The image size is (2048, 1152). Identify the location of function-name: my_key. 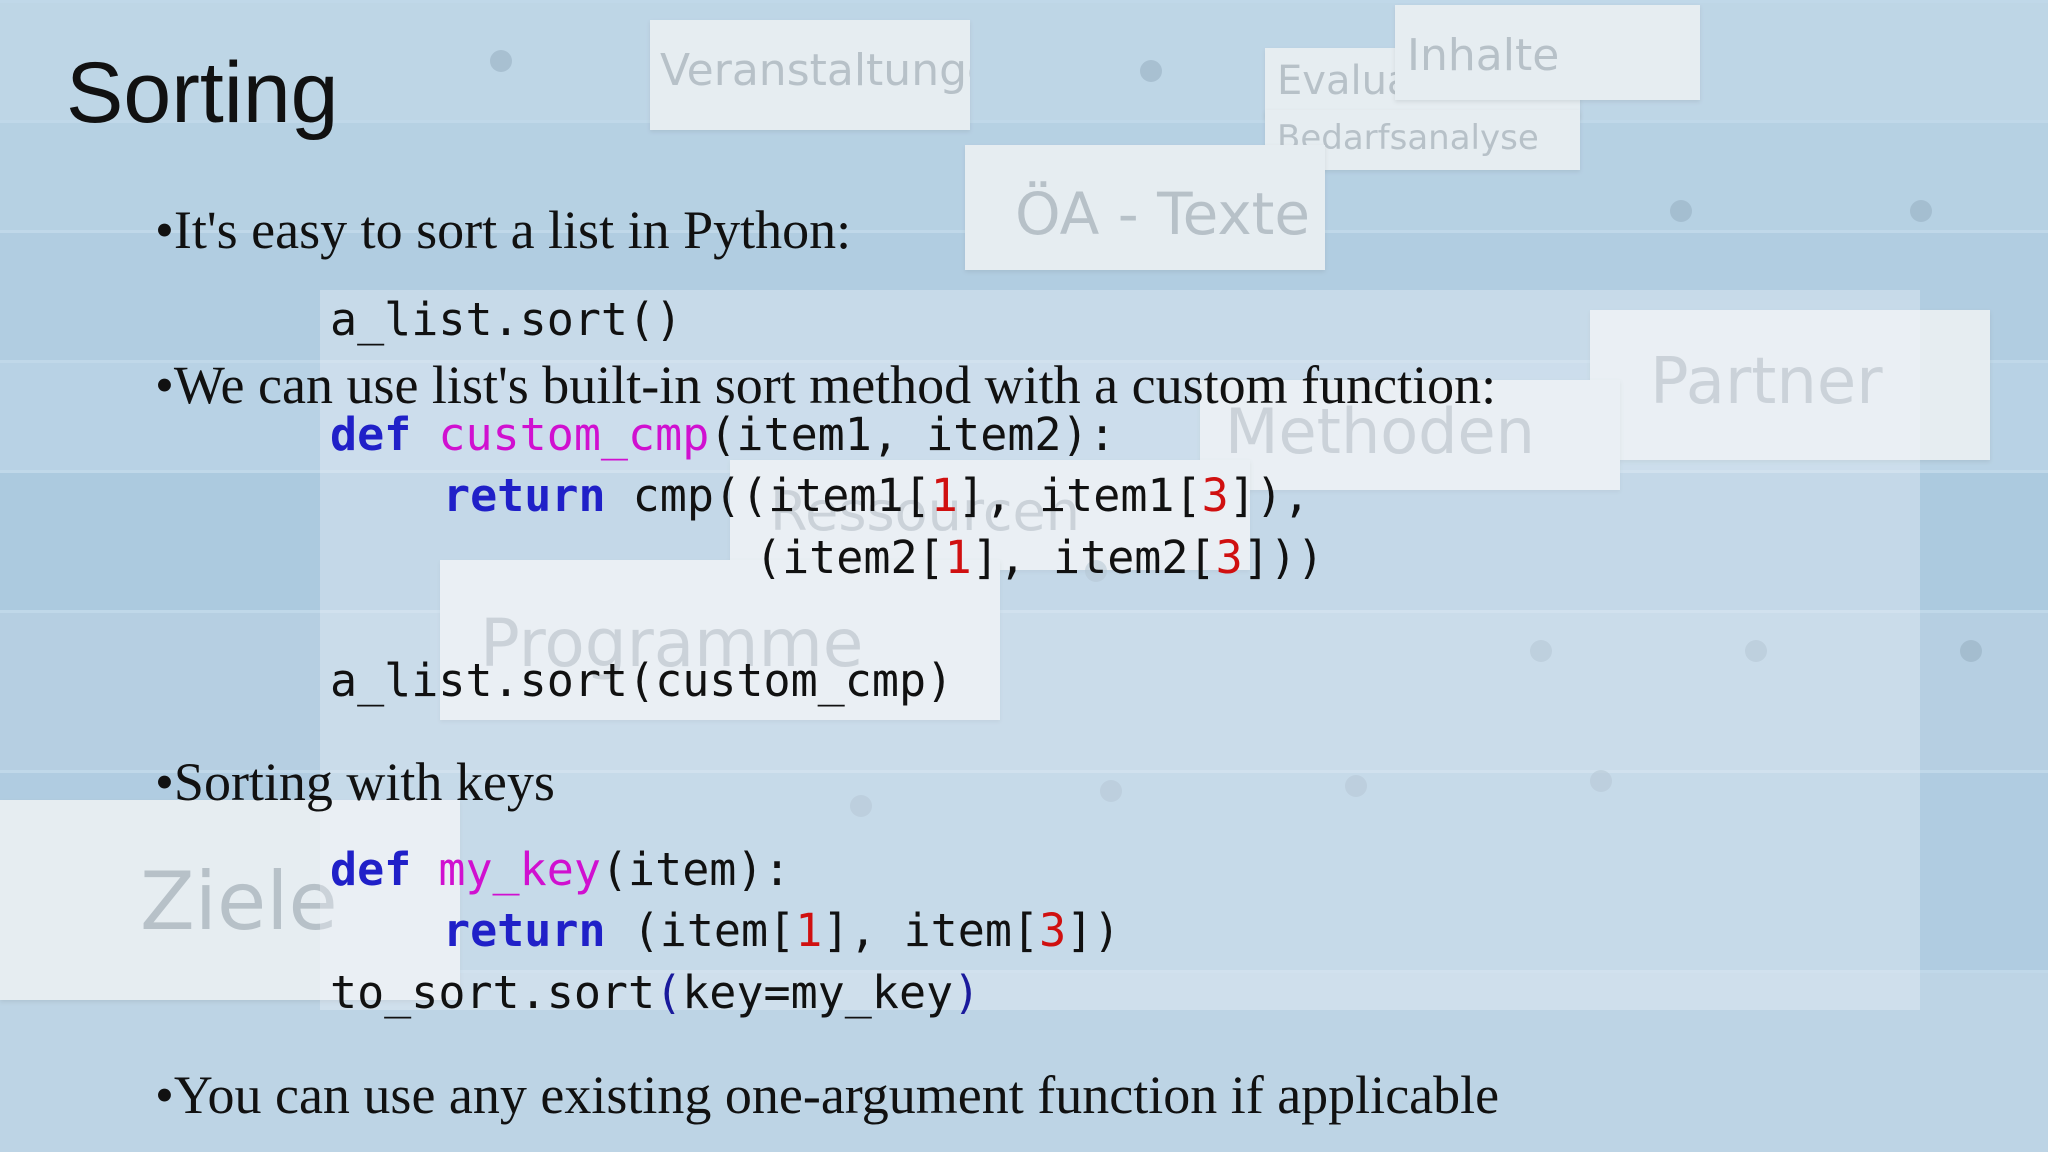
(519, 869).